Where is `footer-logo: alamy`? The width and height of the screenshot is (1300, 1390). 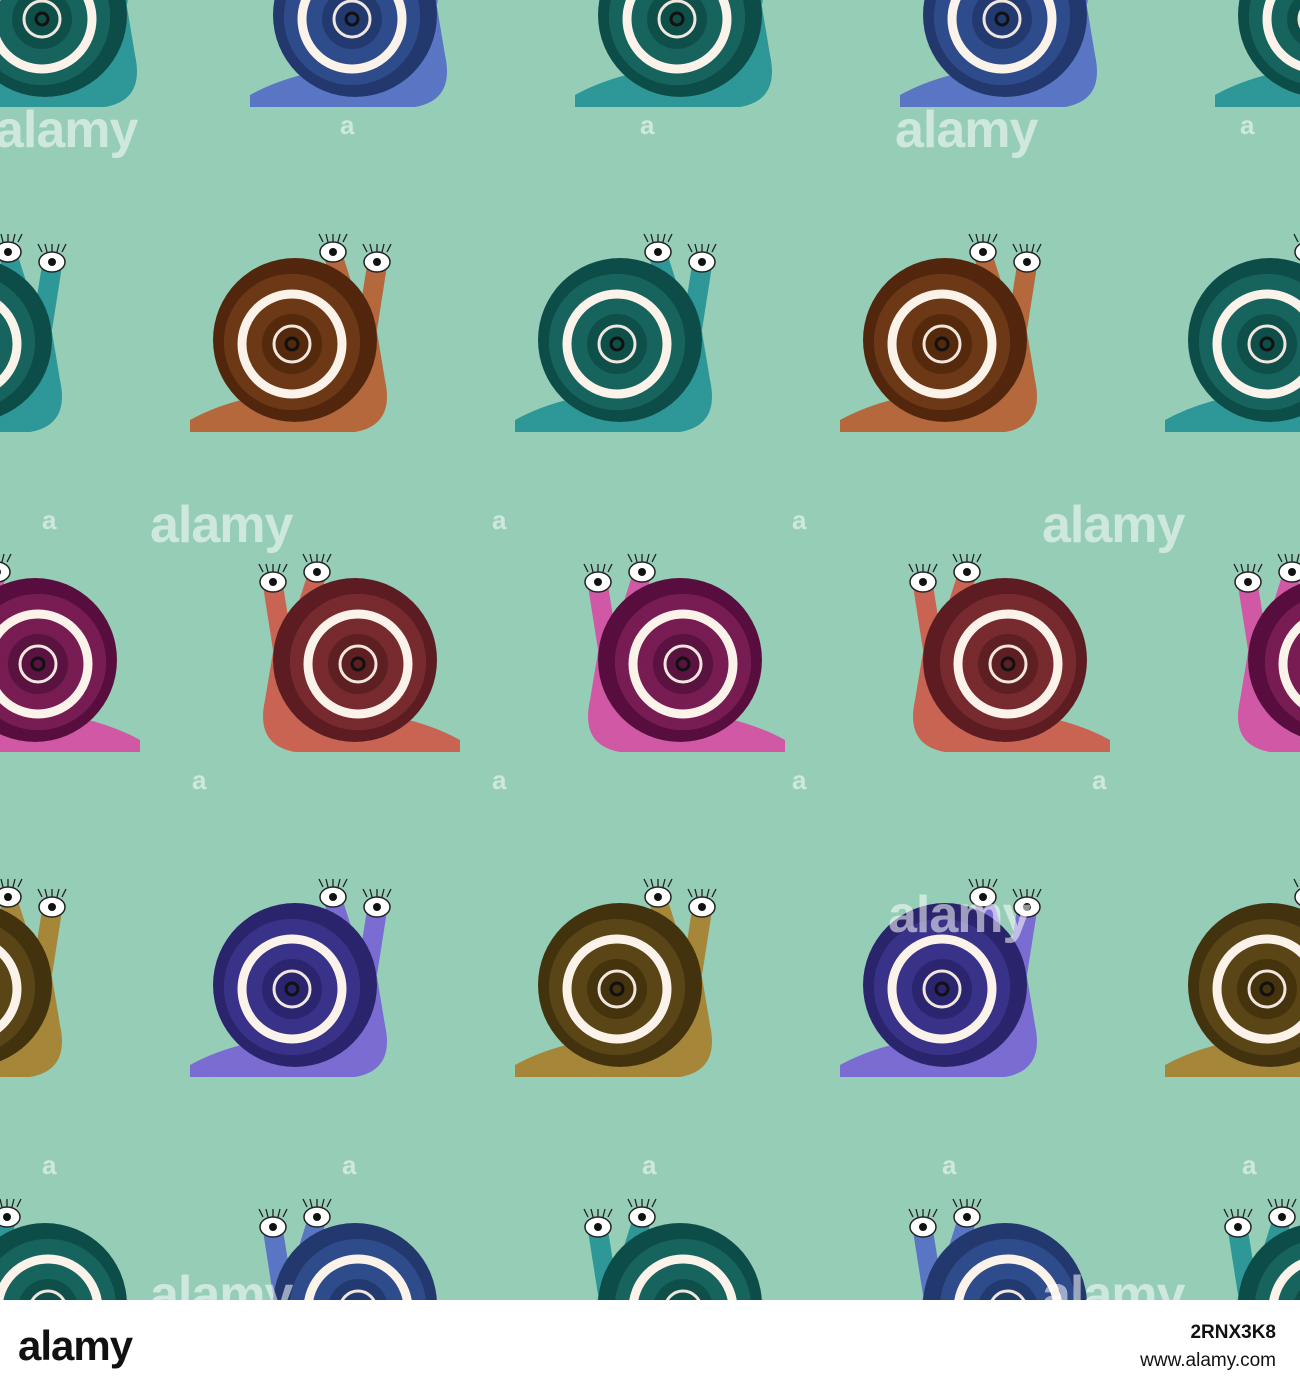
footer-logo: alamy is located at coordinates (75, 1345).